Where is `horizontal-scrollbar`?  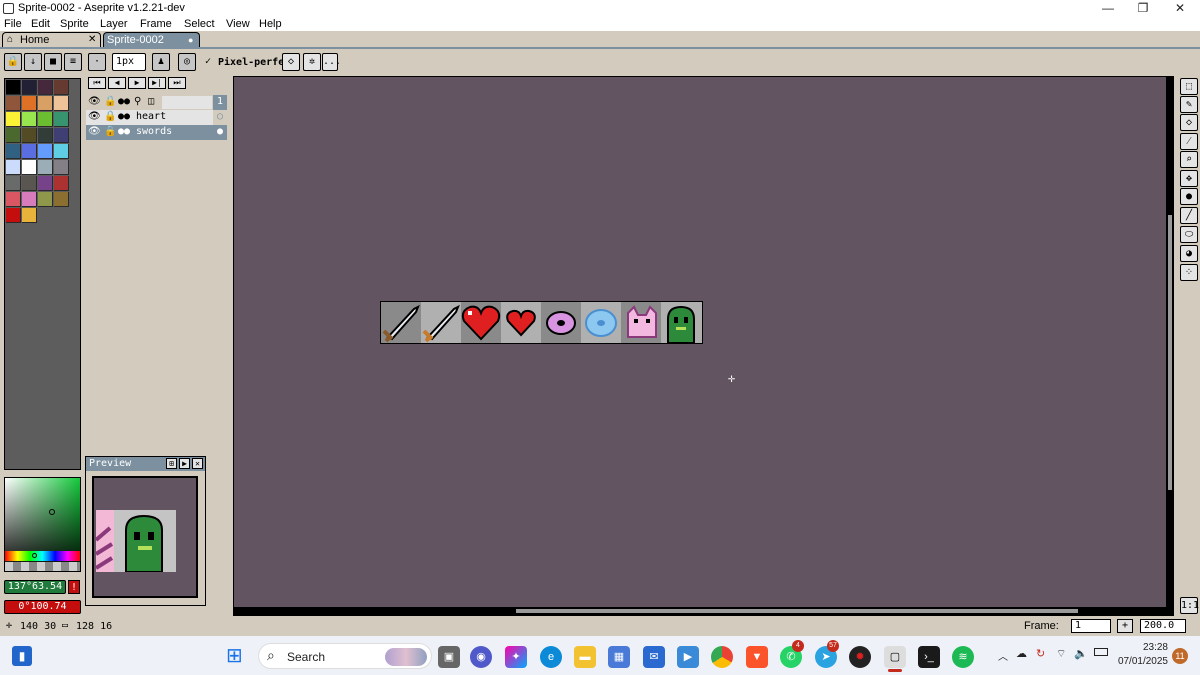 horizontal-scrollbar is located at coordinates (704, 611).